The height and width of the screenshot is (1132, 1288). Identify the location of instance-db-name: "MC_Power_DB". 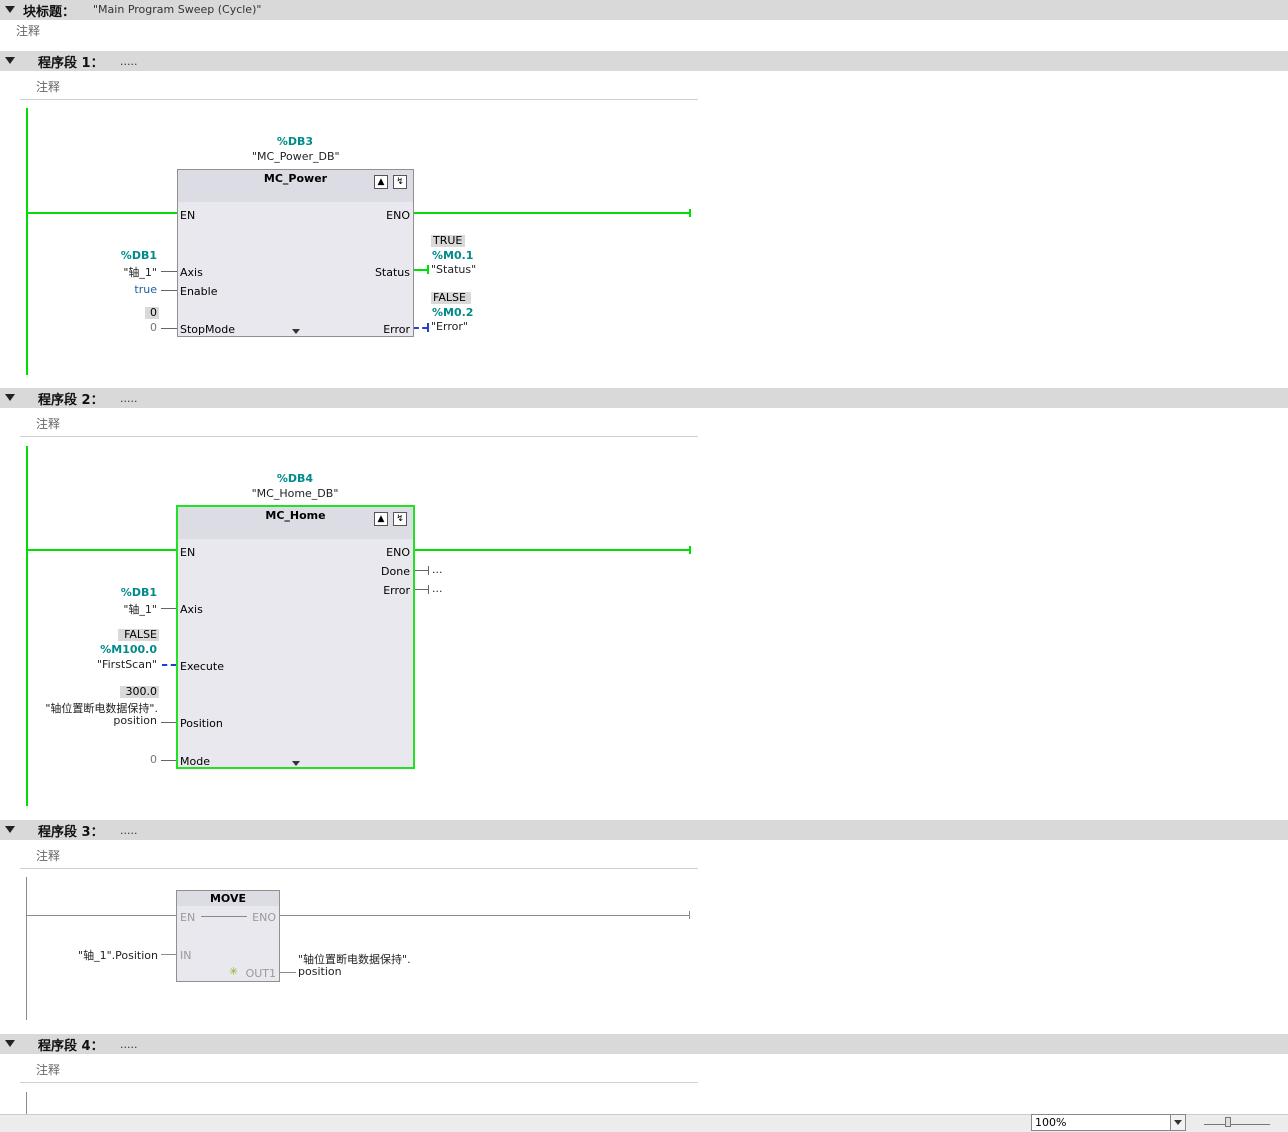
(296, 156).